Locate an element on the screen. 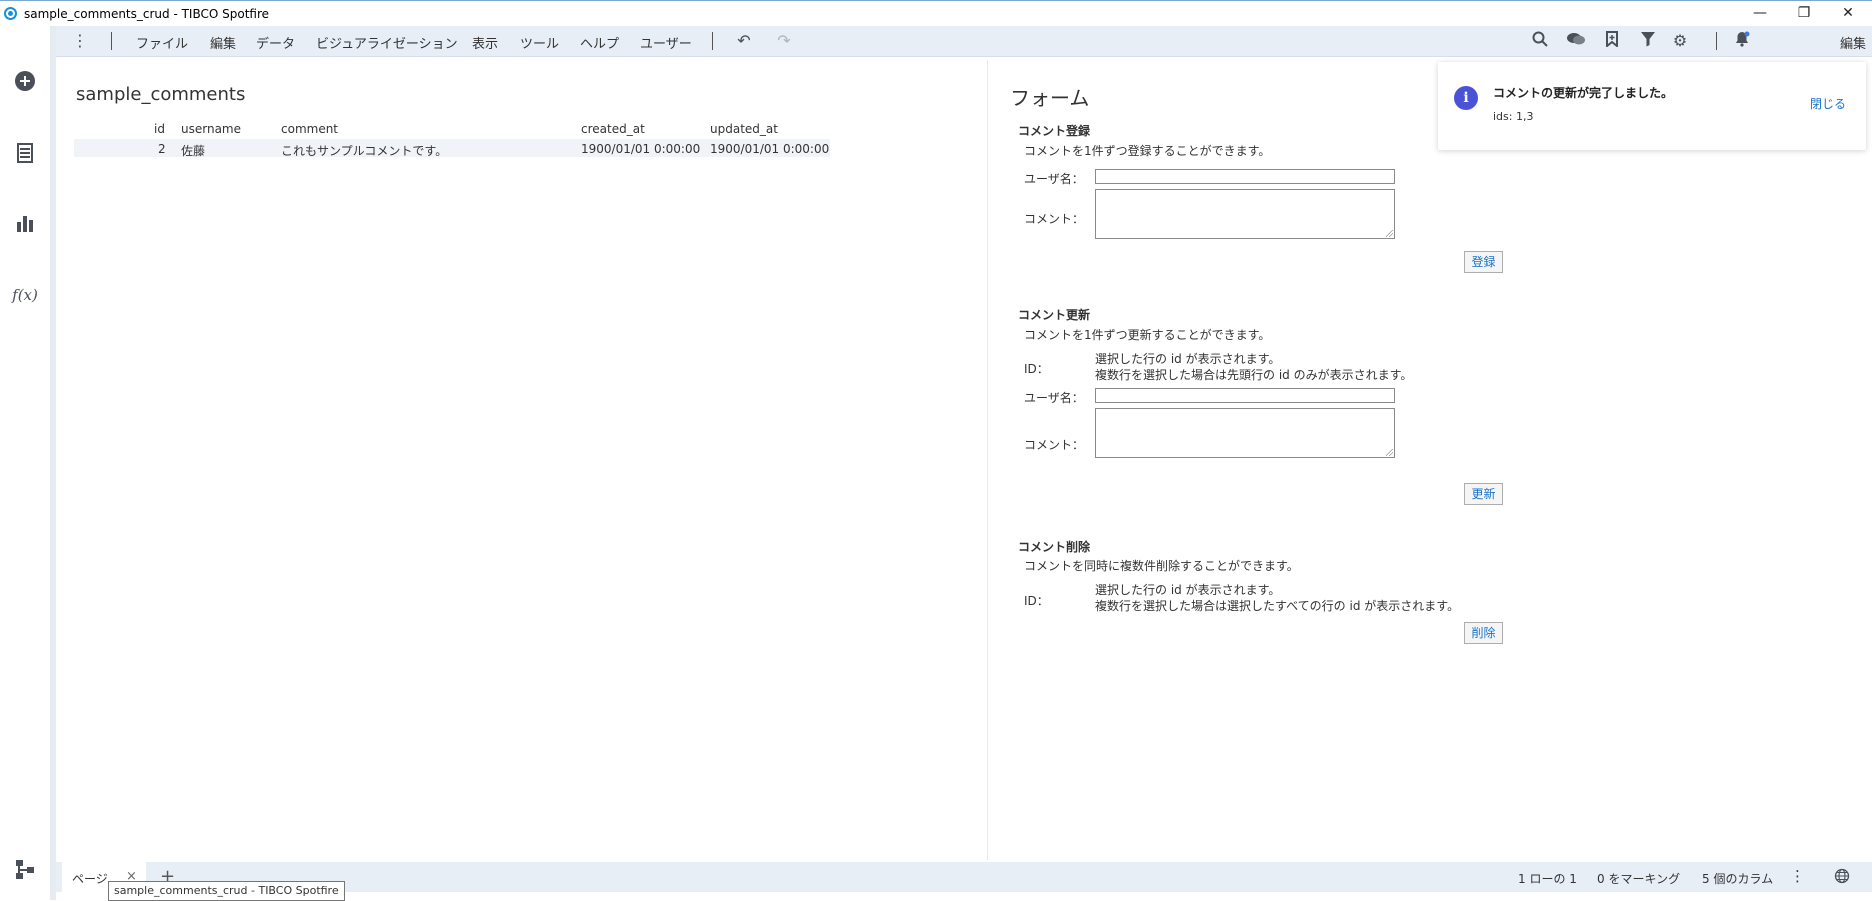 The height and width of the screenshot is (901, 1872). restore-button: ❐ is located at coordinates (1804, 14).